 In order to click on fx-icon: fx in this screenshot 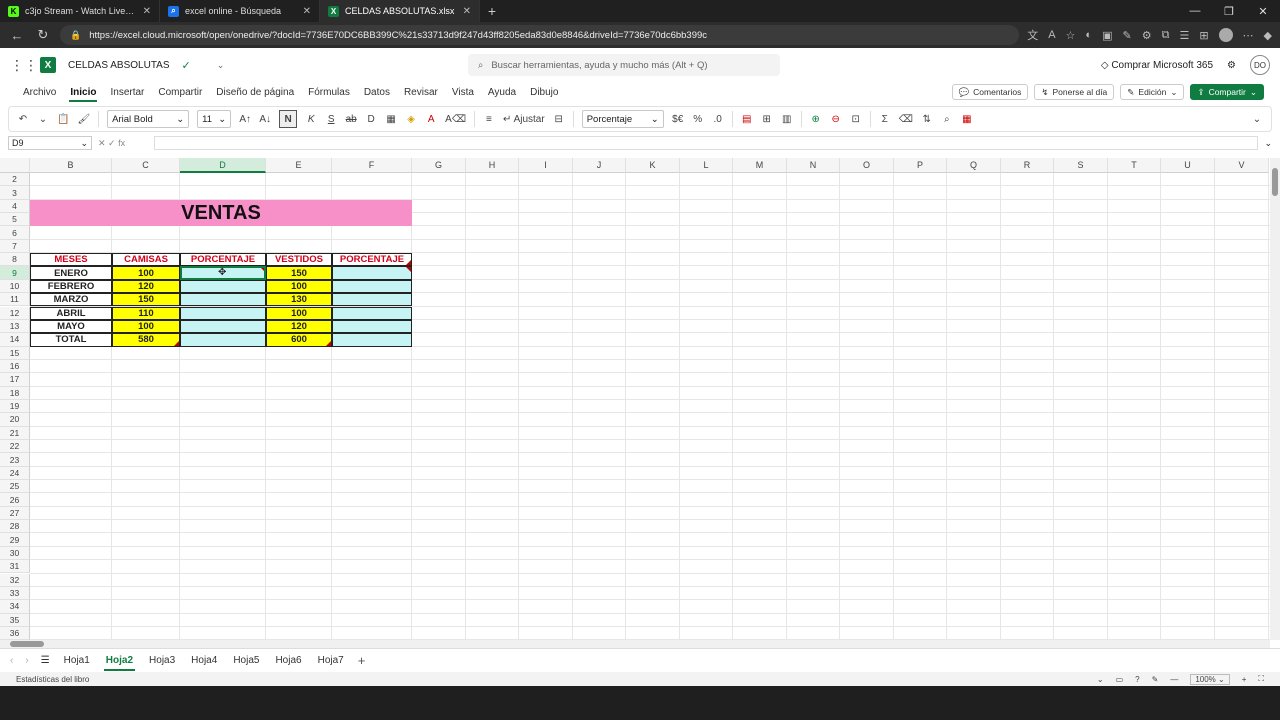, I will do `click(121, 143)`.